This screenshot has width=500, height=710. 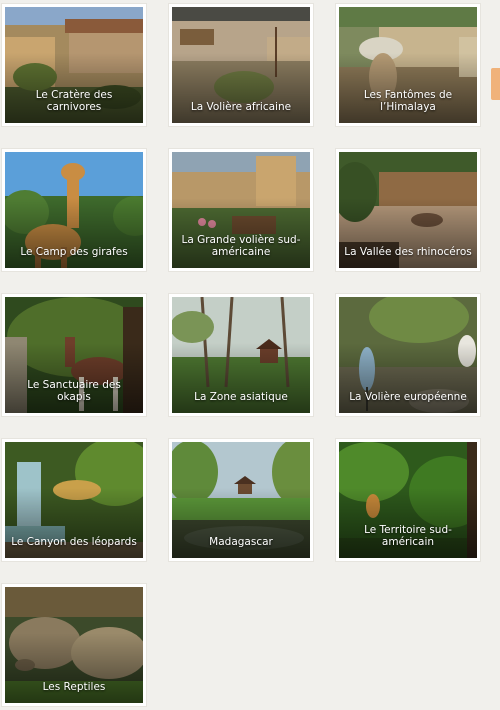 I want to click on zone-label: Les Fantômes de l’Himalaya, so click(x=408, y=101).